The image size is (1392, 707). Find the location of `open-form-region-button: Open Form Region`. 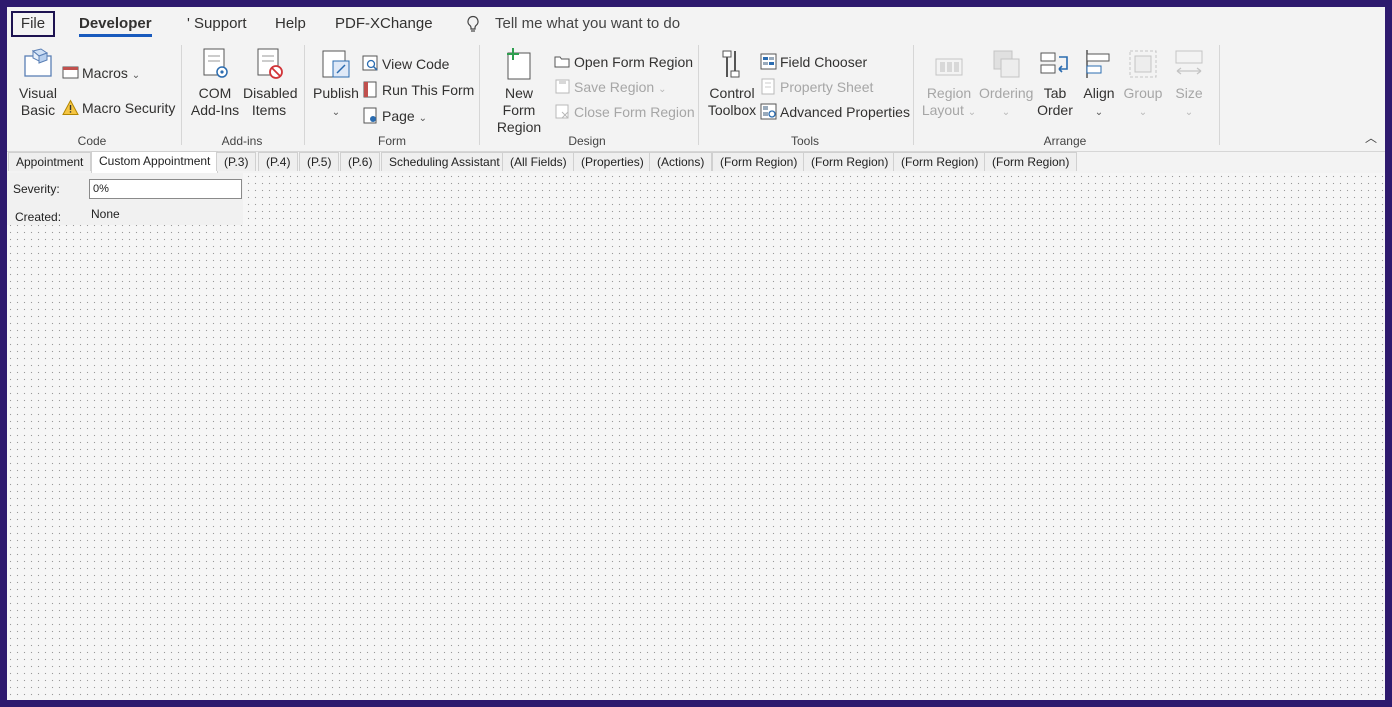

open-form-region-button: Open Form Region is located at coordinates (623, 62).